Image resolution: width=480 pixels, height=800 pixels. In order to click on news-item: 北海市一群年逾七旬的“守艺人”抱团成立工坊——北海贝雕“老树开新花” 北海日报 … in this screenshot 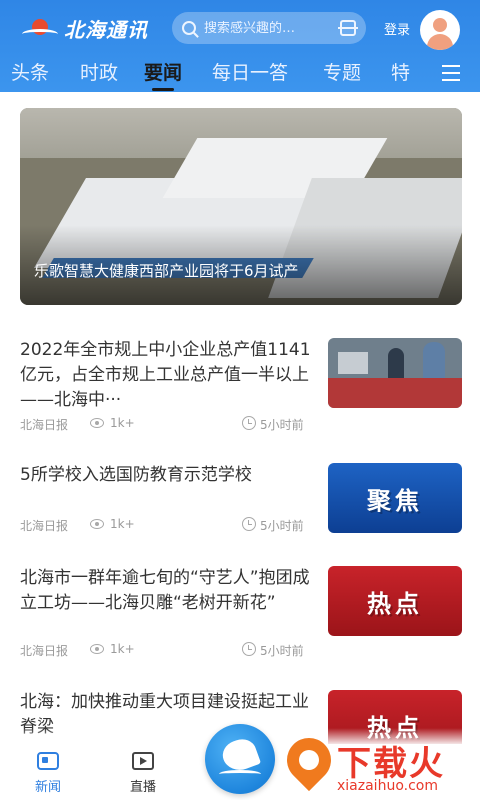, I will do `click(241, 616)`.